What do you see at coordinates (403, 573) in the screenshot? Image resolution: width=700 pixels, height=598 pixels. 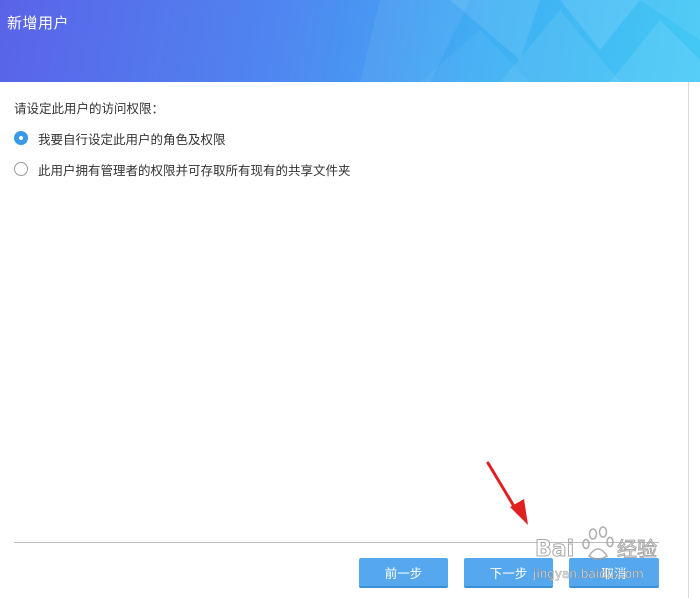 I see `prev-button: 前一步` at bounding box center [403, 573].